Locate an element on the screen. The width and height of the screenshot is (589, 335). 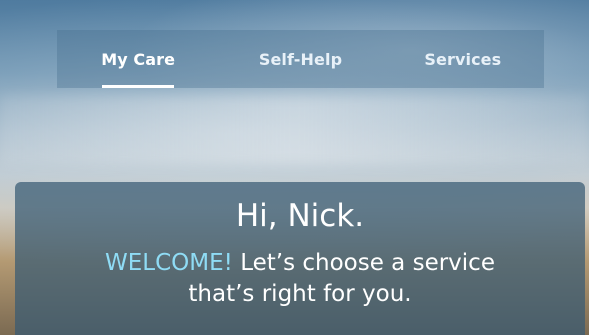
top-navigation: My Care Self-Help Services is located at coordinates (300, 59).